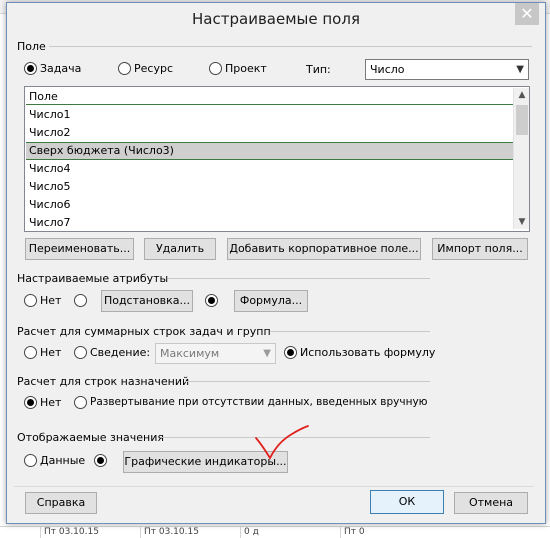 Image resolution: width=550 pixels, height=538 pixels. I want to click on dialog-title: Настраиваемые поля, so click(276, 19).